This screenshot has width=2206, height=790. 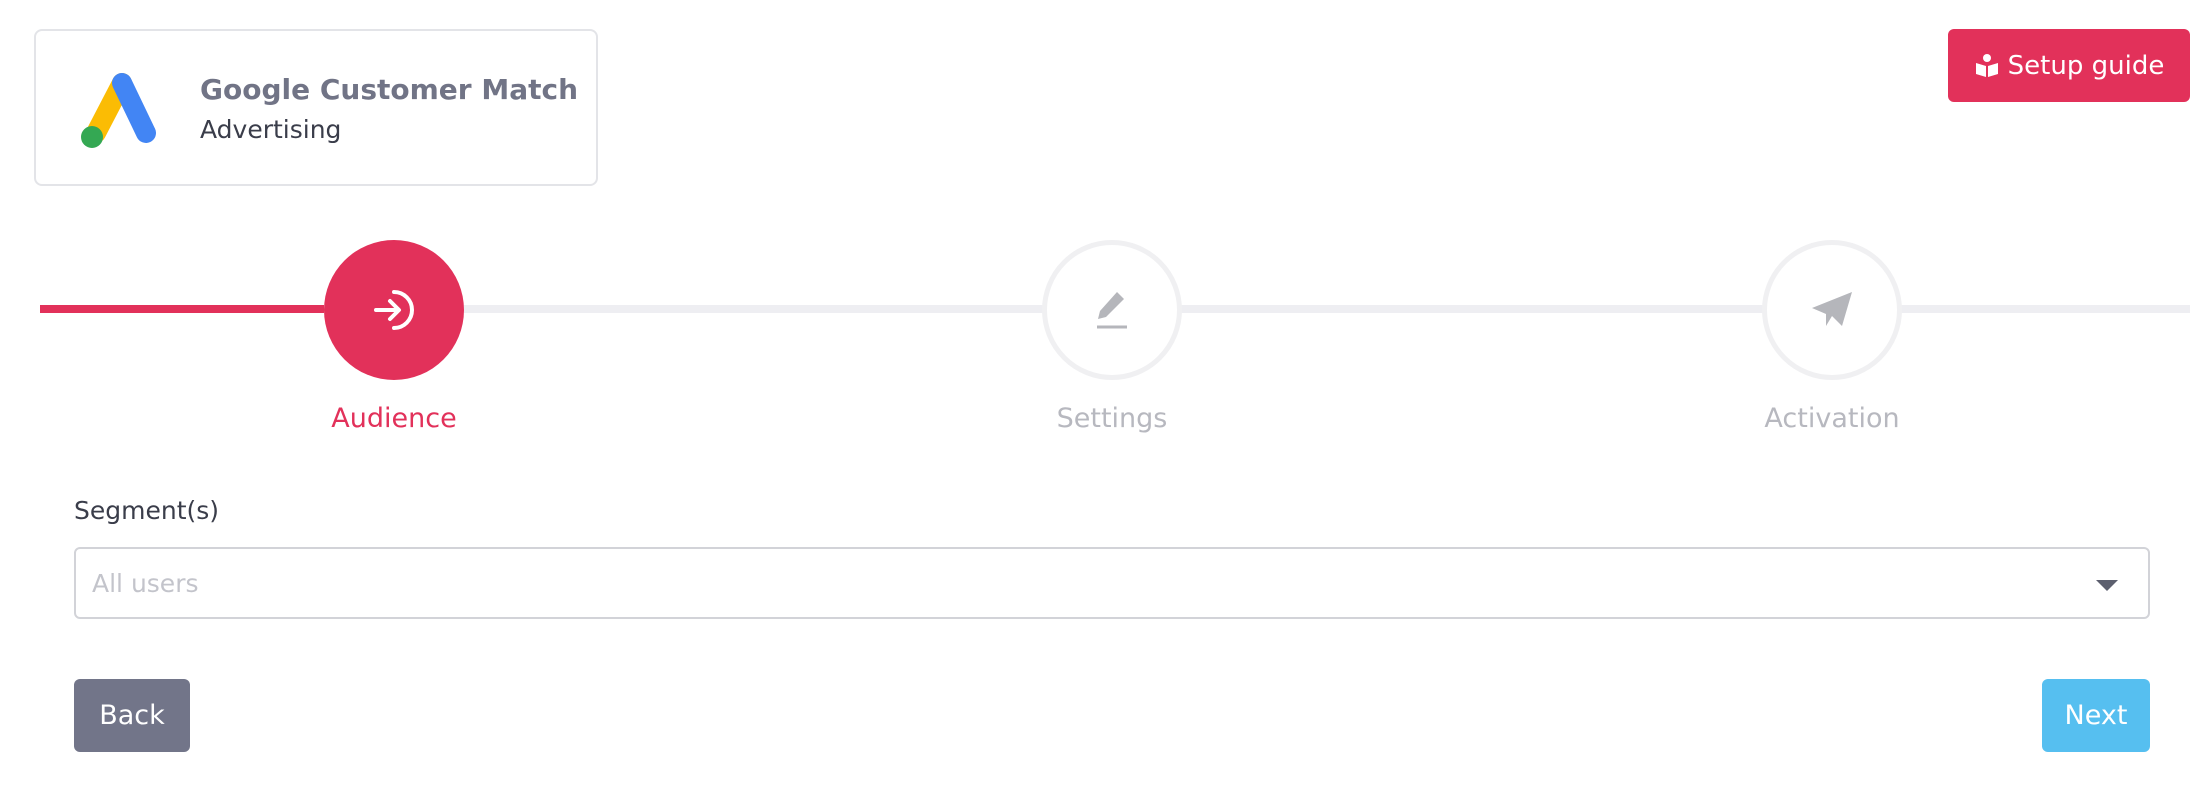 I want to click on setup-guide-button: Setup guide, so click(x=2069, y=65).